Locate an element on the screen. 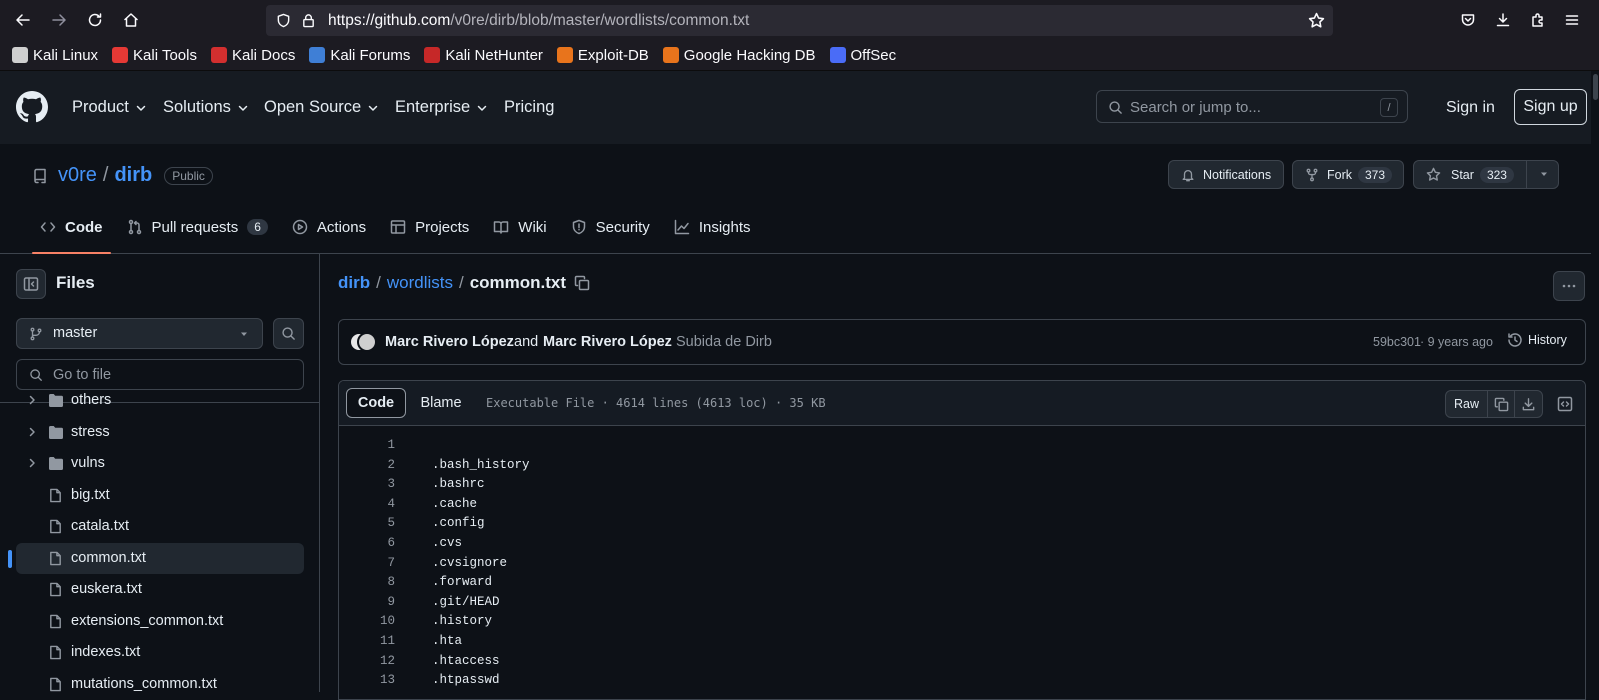 This screenshot has width=1599, height=700. commit-author-link: Marc Rivero López is located at coordinates (449, 342).